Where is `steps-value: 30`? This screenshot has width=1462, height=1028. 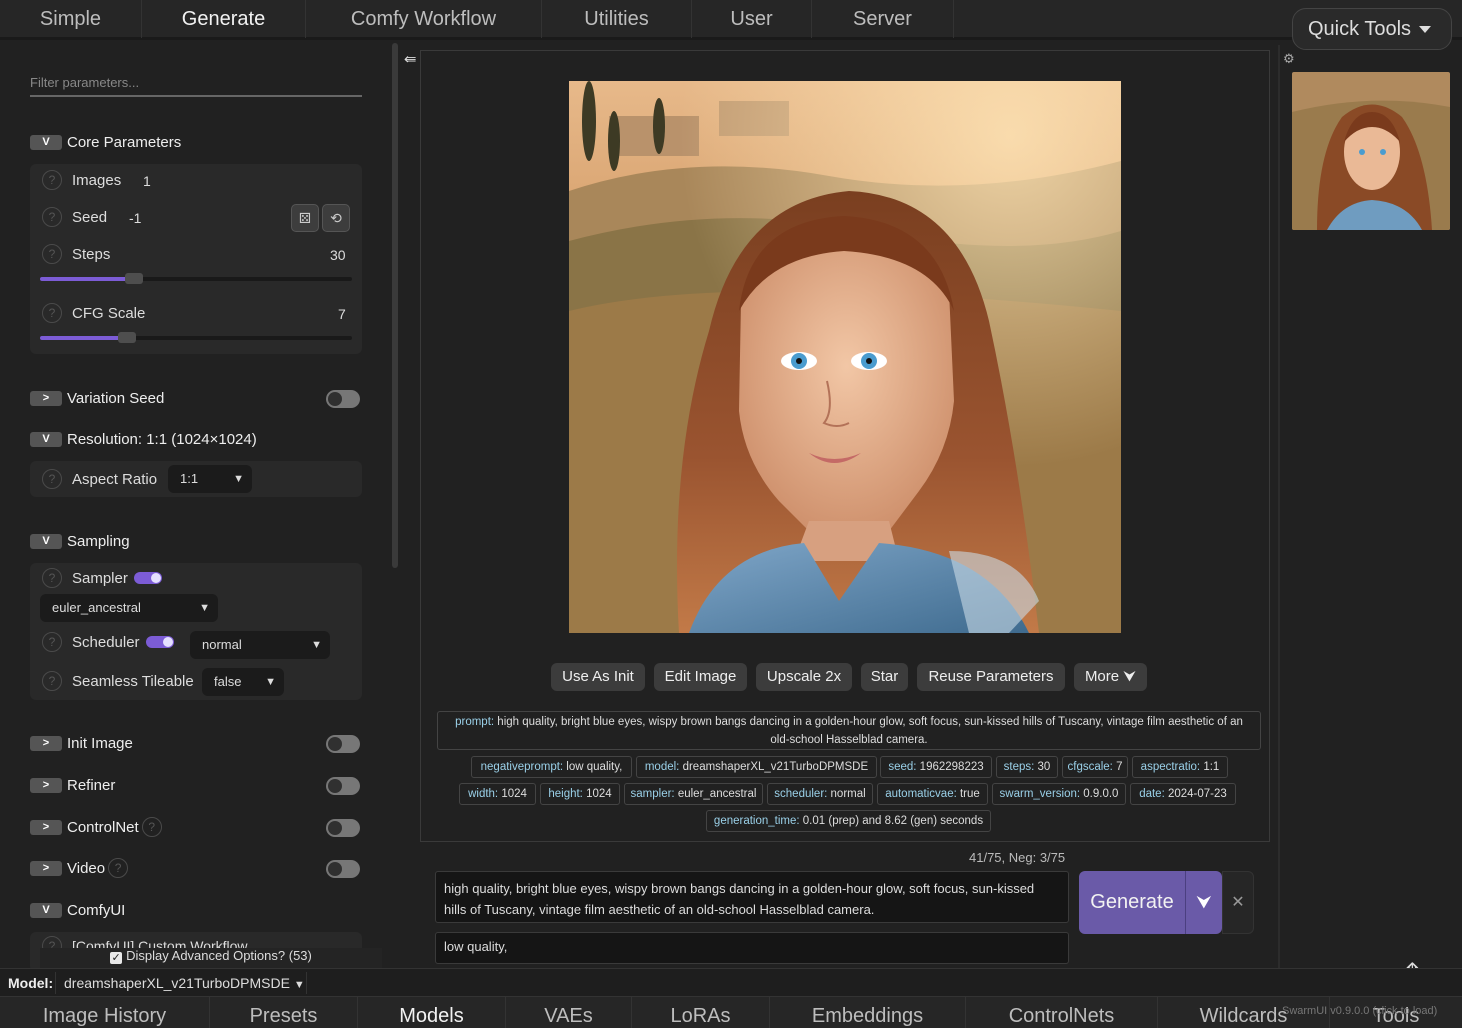
steps-value: 30 is located at coordinates (338, 255).